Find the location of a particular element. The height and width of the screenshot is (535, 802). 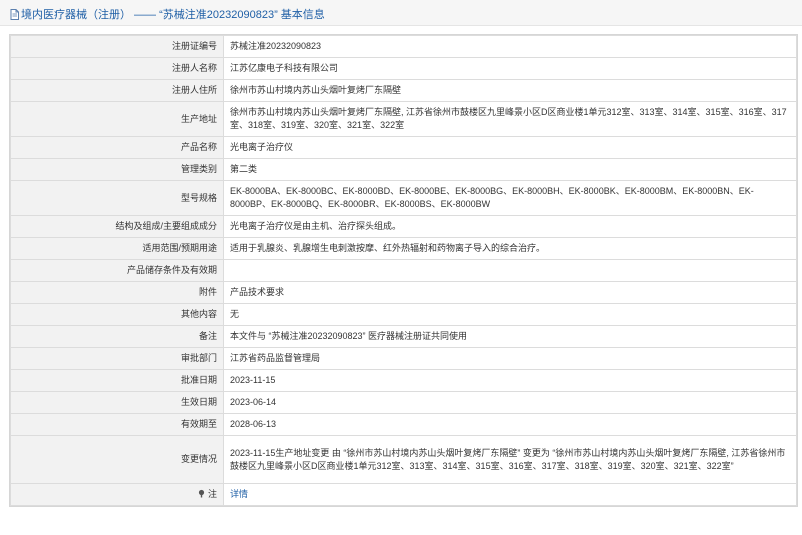

detail-row: 批准日期 2023-11-15 is located at coordinates (403, 380).